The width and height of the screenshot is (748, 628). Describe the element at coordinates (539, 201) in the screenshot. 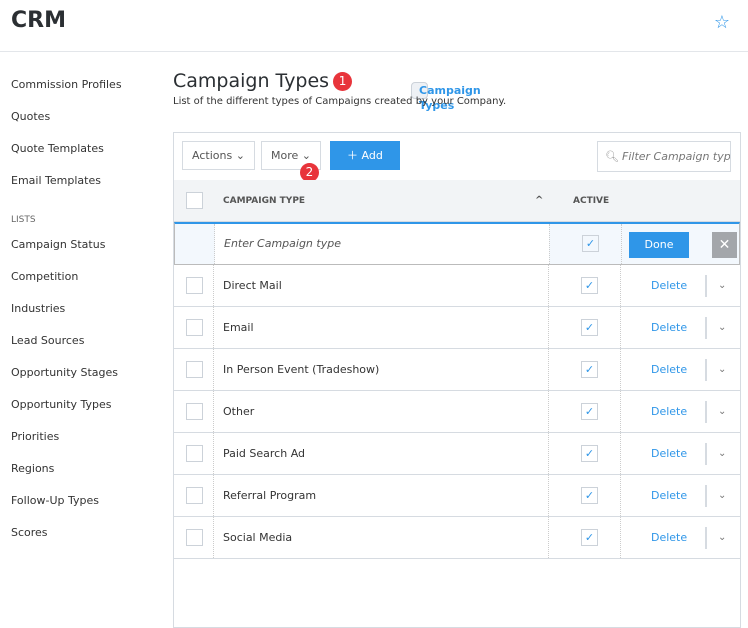

I see `sort-up-icon: ^` at that location.